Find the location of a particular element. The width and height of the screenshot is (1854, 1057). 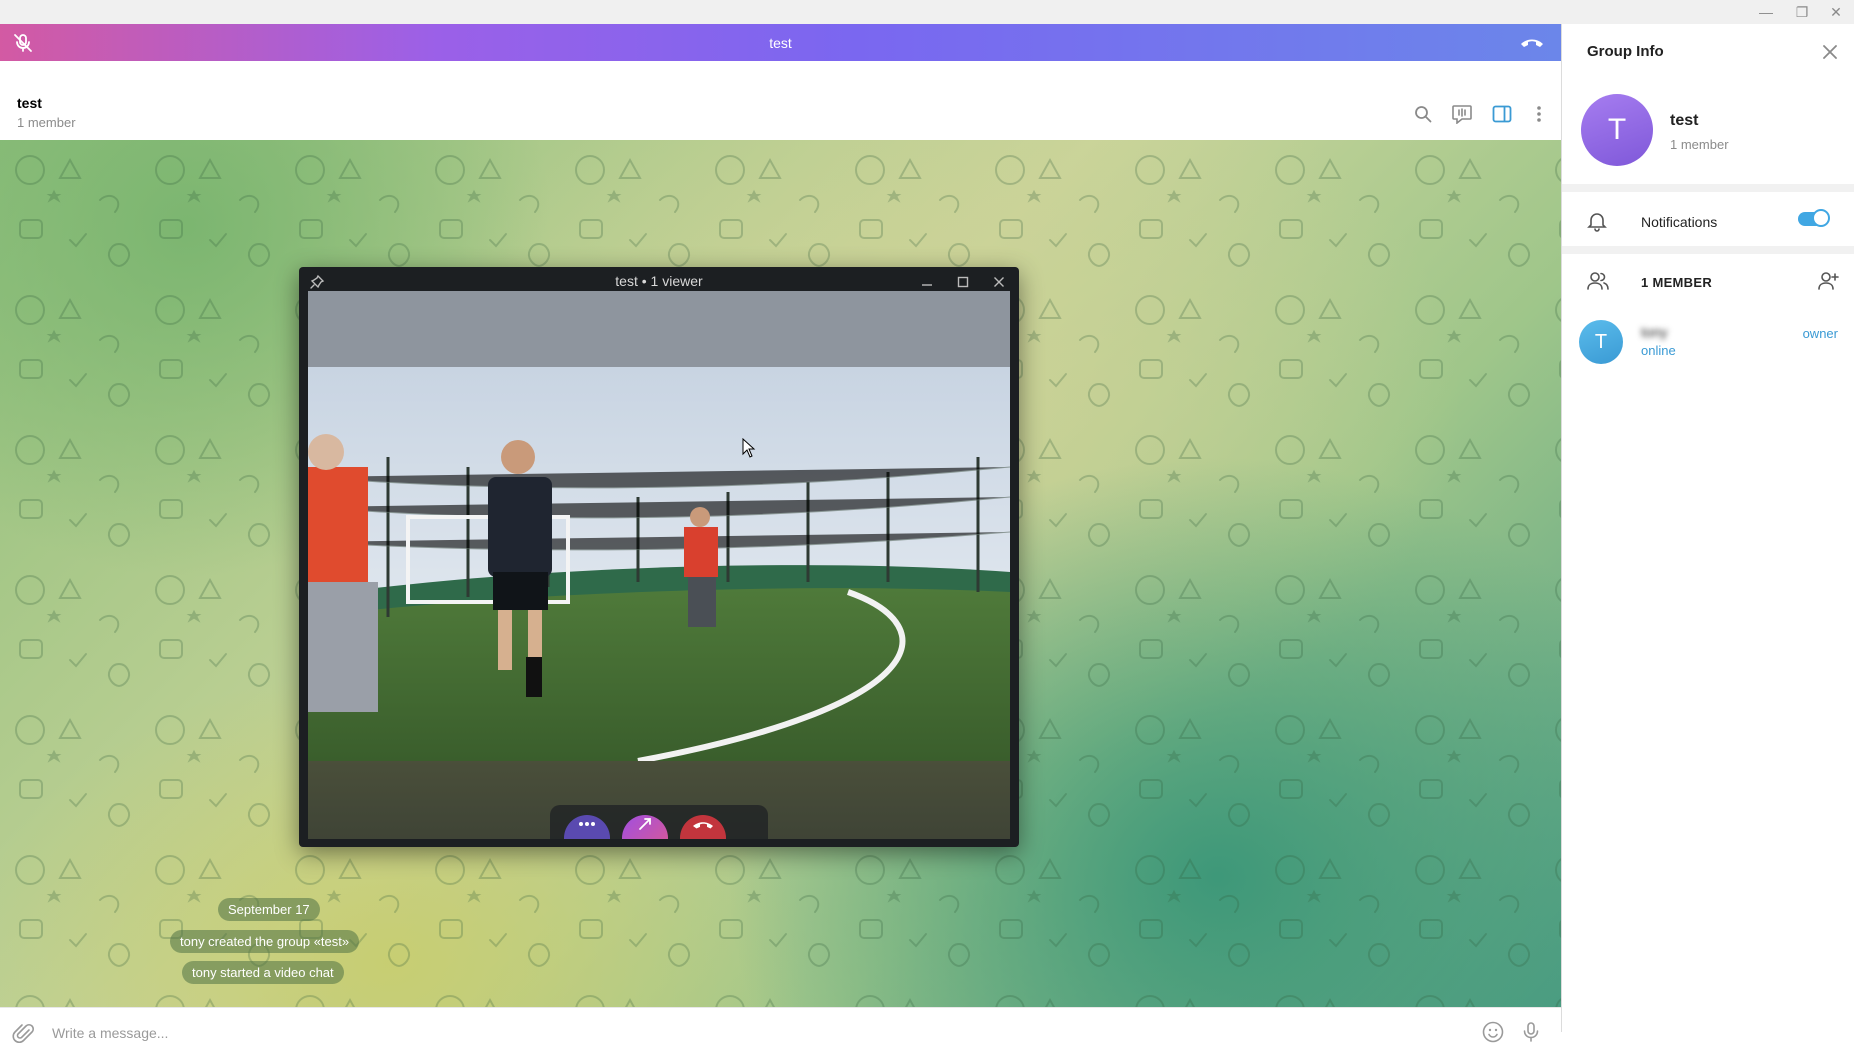

video-controls-bar is located at coordinates (659, 822).